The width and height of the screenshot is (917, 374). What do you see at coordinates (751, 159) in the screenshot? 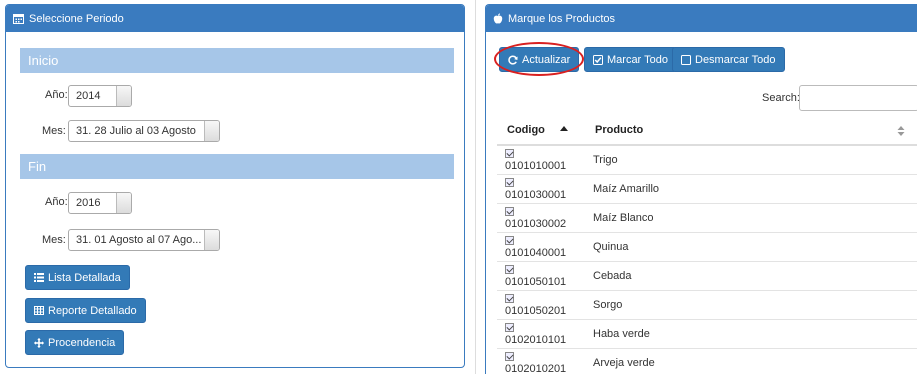
I see `producto-cell: Trigo` at bounding box center [751, 159].